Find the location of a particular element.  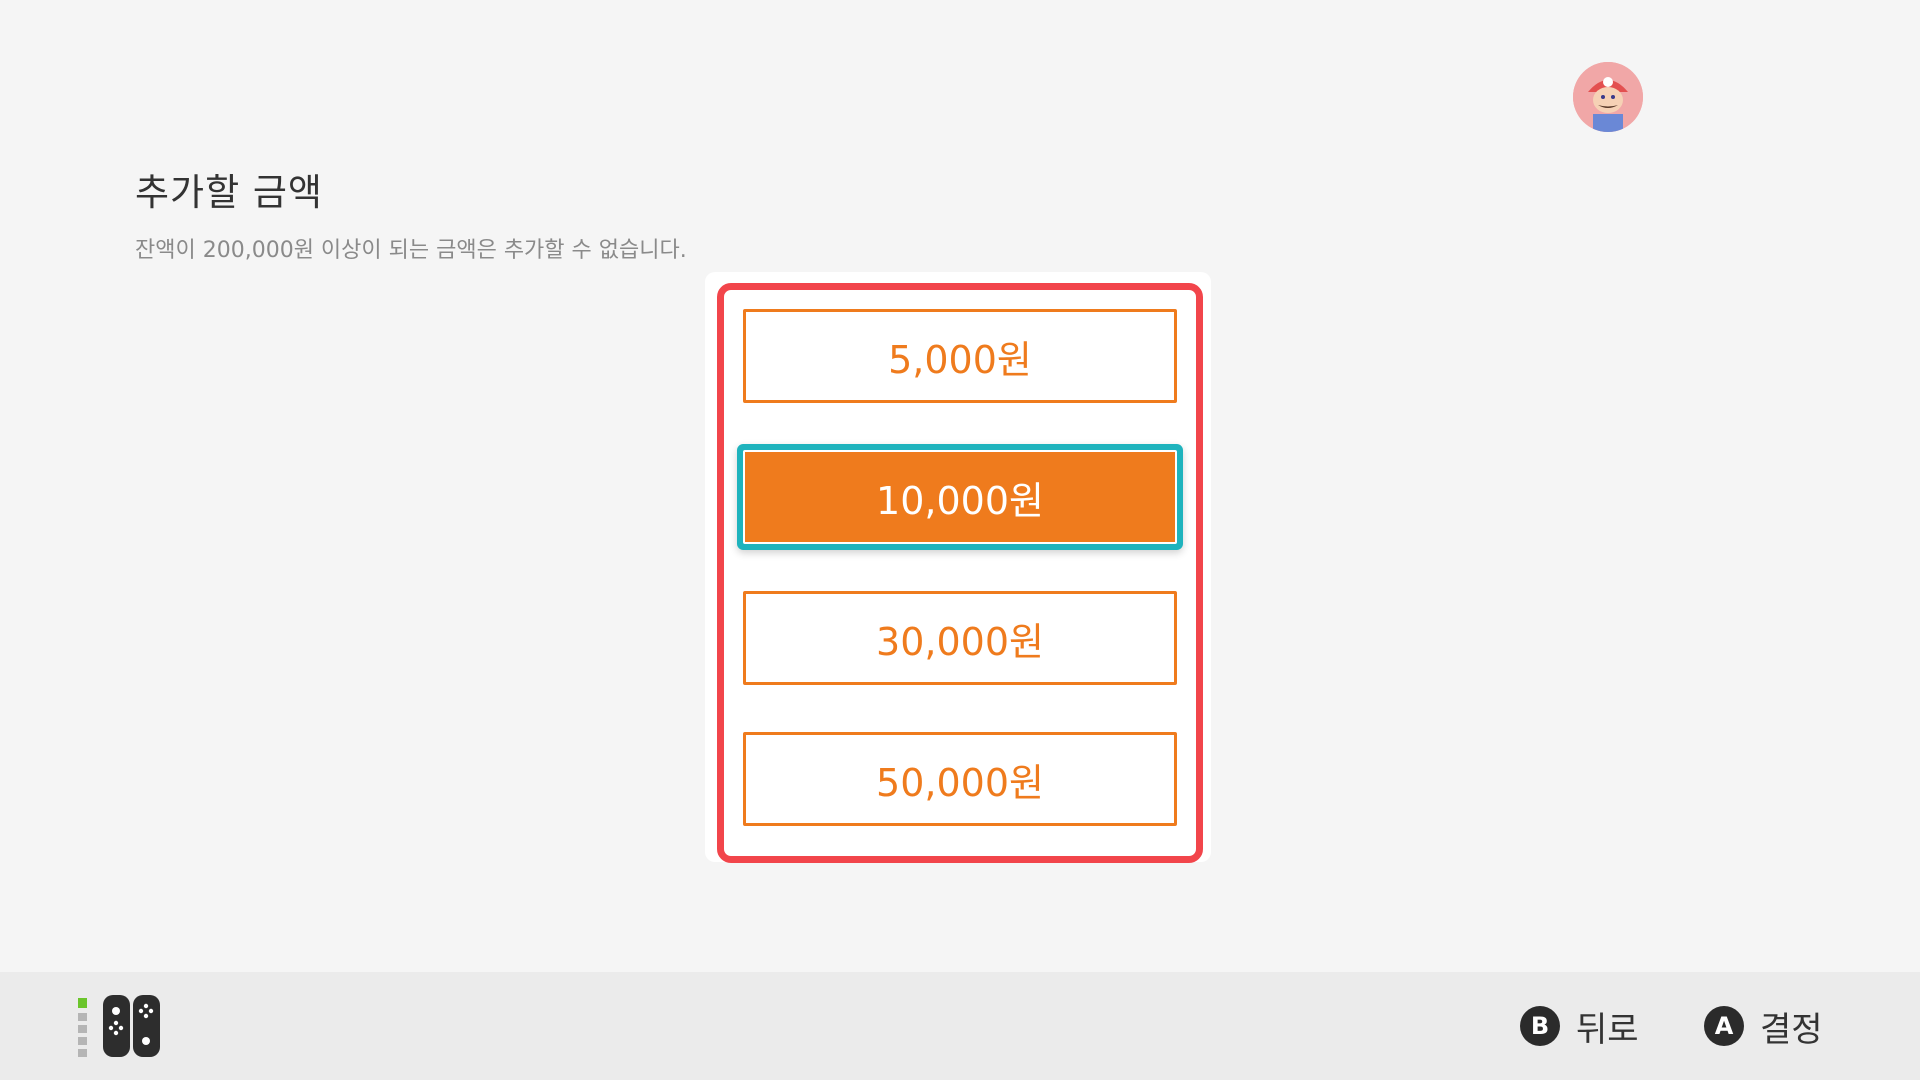

confirm-button: A 결정 is located at coordinates (1763, 1027).